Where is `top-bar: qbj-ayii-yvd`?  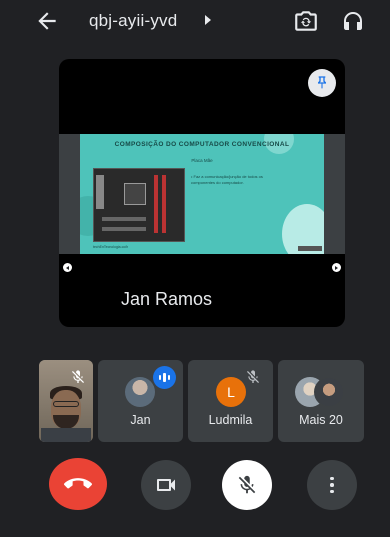 top-bar: qbj-ayii-yvd is located at coordinates (195, 22).